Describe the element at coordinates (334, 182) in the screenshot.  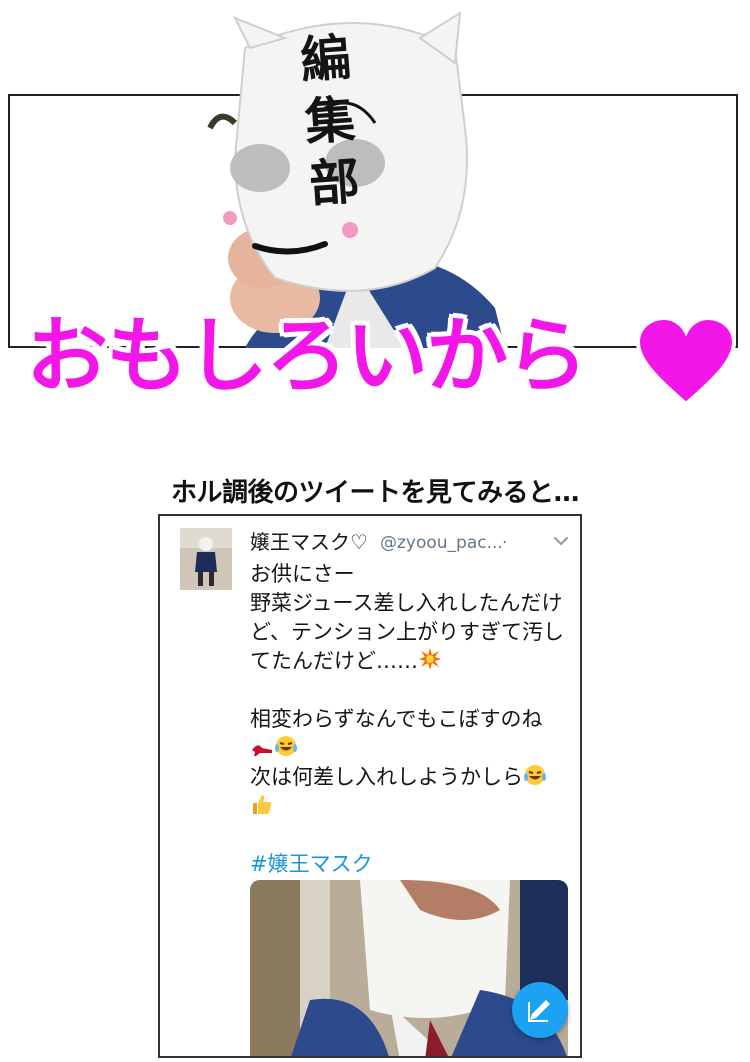
I see `mask-kanji-3: 部` at that location.